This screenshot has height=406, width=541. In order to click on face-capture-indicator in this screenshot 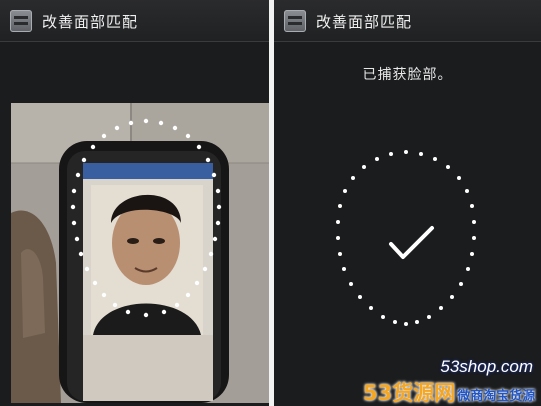, I will do `click(406, 238)`.